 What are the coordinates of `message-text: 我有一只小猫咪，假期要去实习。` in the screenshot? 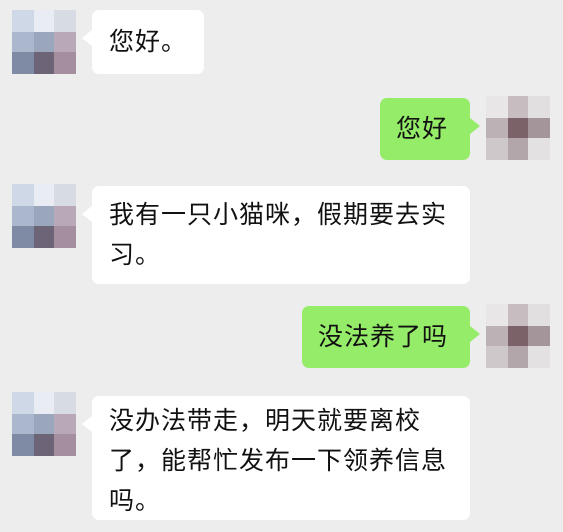 It's located at (278, 234).